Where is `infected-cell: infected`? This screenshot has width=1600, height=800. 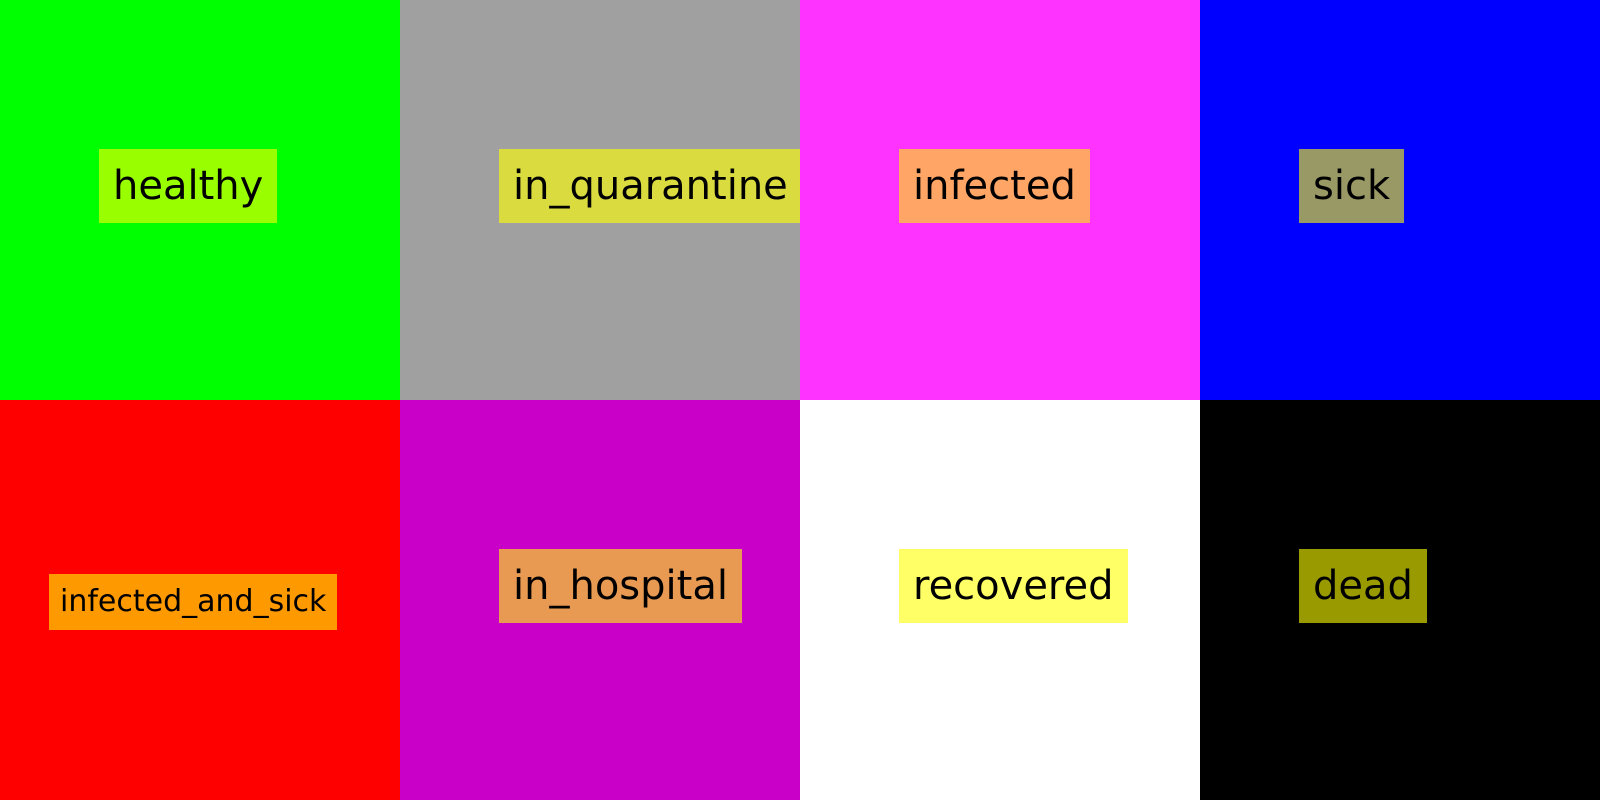 infected-cell: infected is located at coordinates (1000, 200).